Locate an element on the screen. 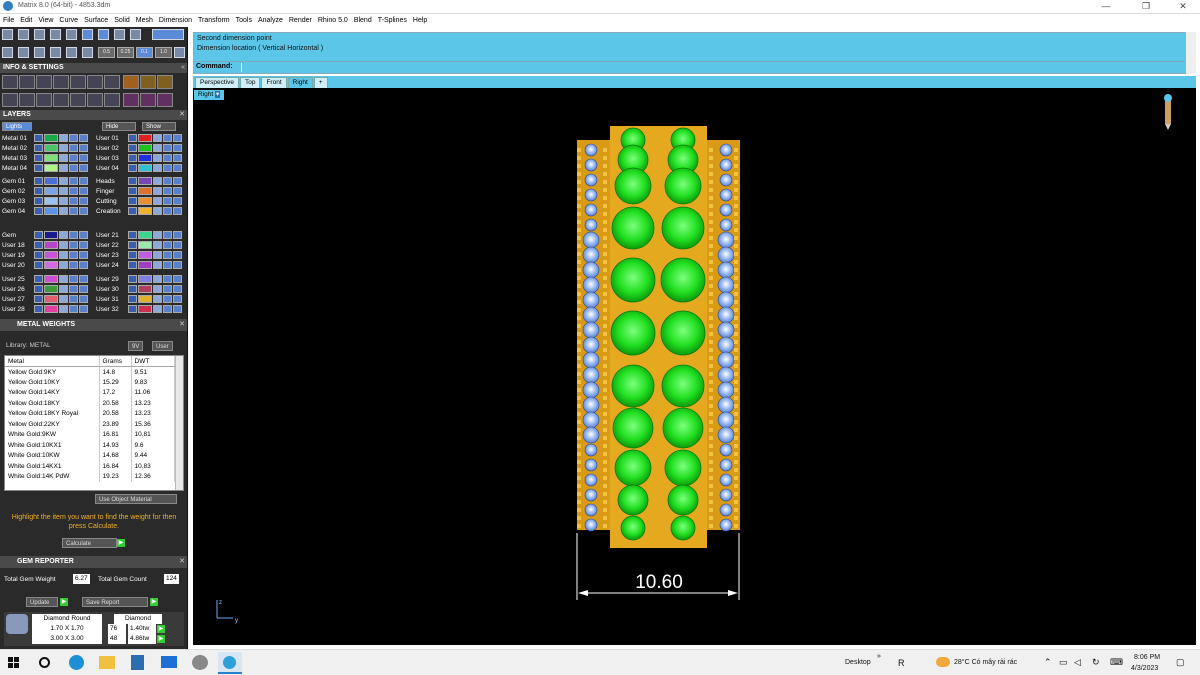 The image size is (1200, 675). hide-layers-button: Hide is located at coordinates (119, 126).